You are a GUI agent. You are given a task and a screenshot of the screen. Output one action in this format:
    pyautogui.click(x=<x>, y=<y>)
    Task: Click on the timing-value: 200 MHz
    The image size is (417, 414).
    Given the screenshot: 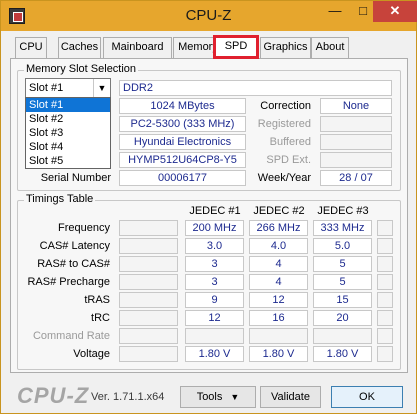 What is the action you would take?
    pyautogui.click(x=214, y=228)
    